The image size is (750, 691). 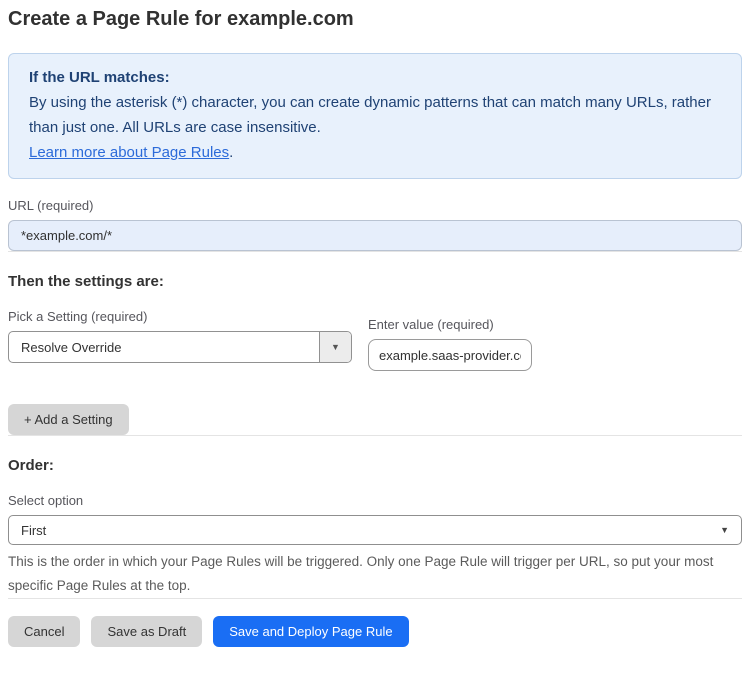 I want to click on save-and-deploy-button: Save and Deploy Page Rule, so click(x=311, y=631).